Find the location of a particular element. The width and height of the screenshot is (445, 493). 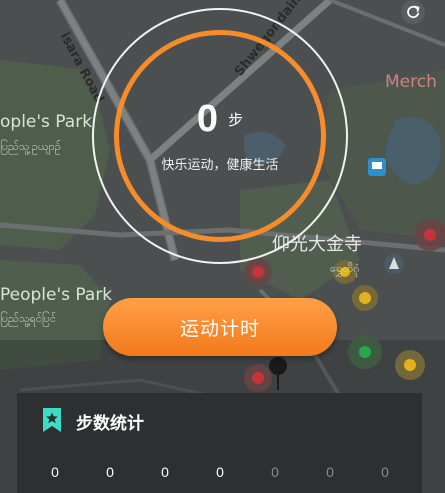

map-poi-label: Merch is located at coordinates (411, 82).